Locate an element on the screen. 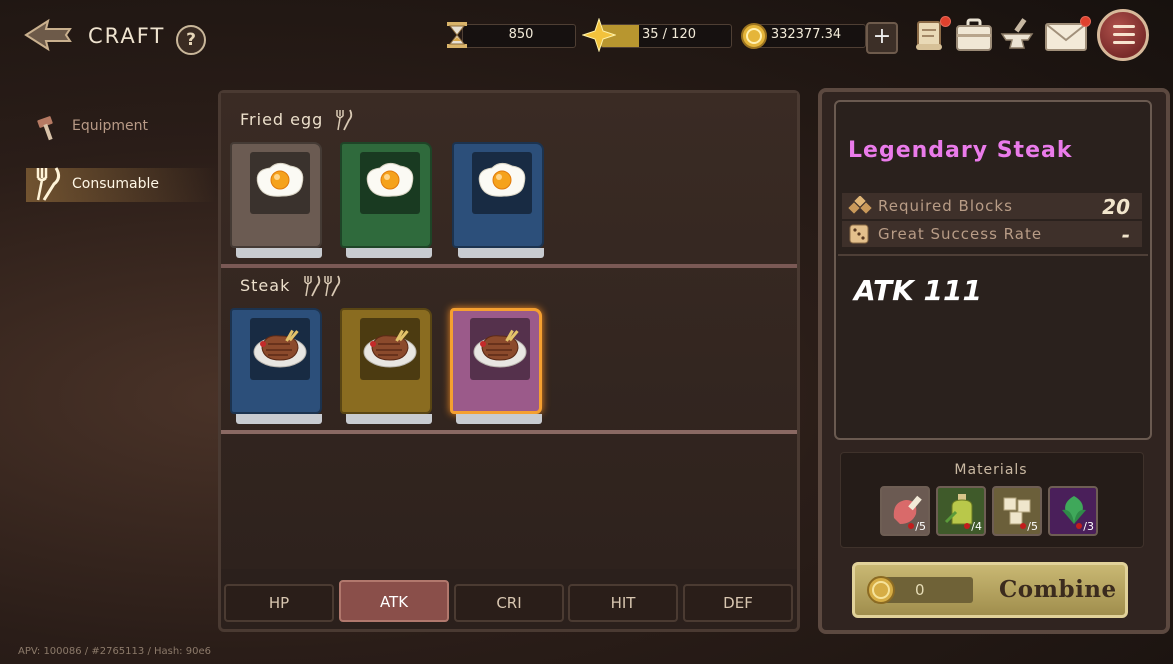 The width and height of the screenshot is (1173, 664). great-success-label: Great Success Rate is located at coordinates (960, 234).